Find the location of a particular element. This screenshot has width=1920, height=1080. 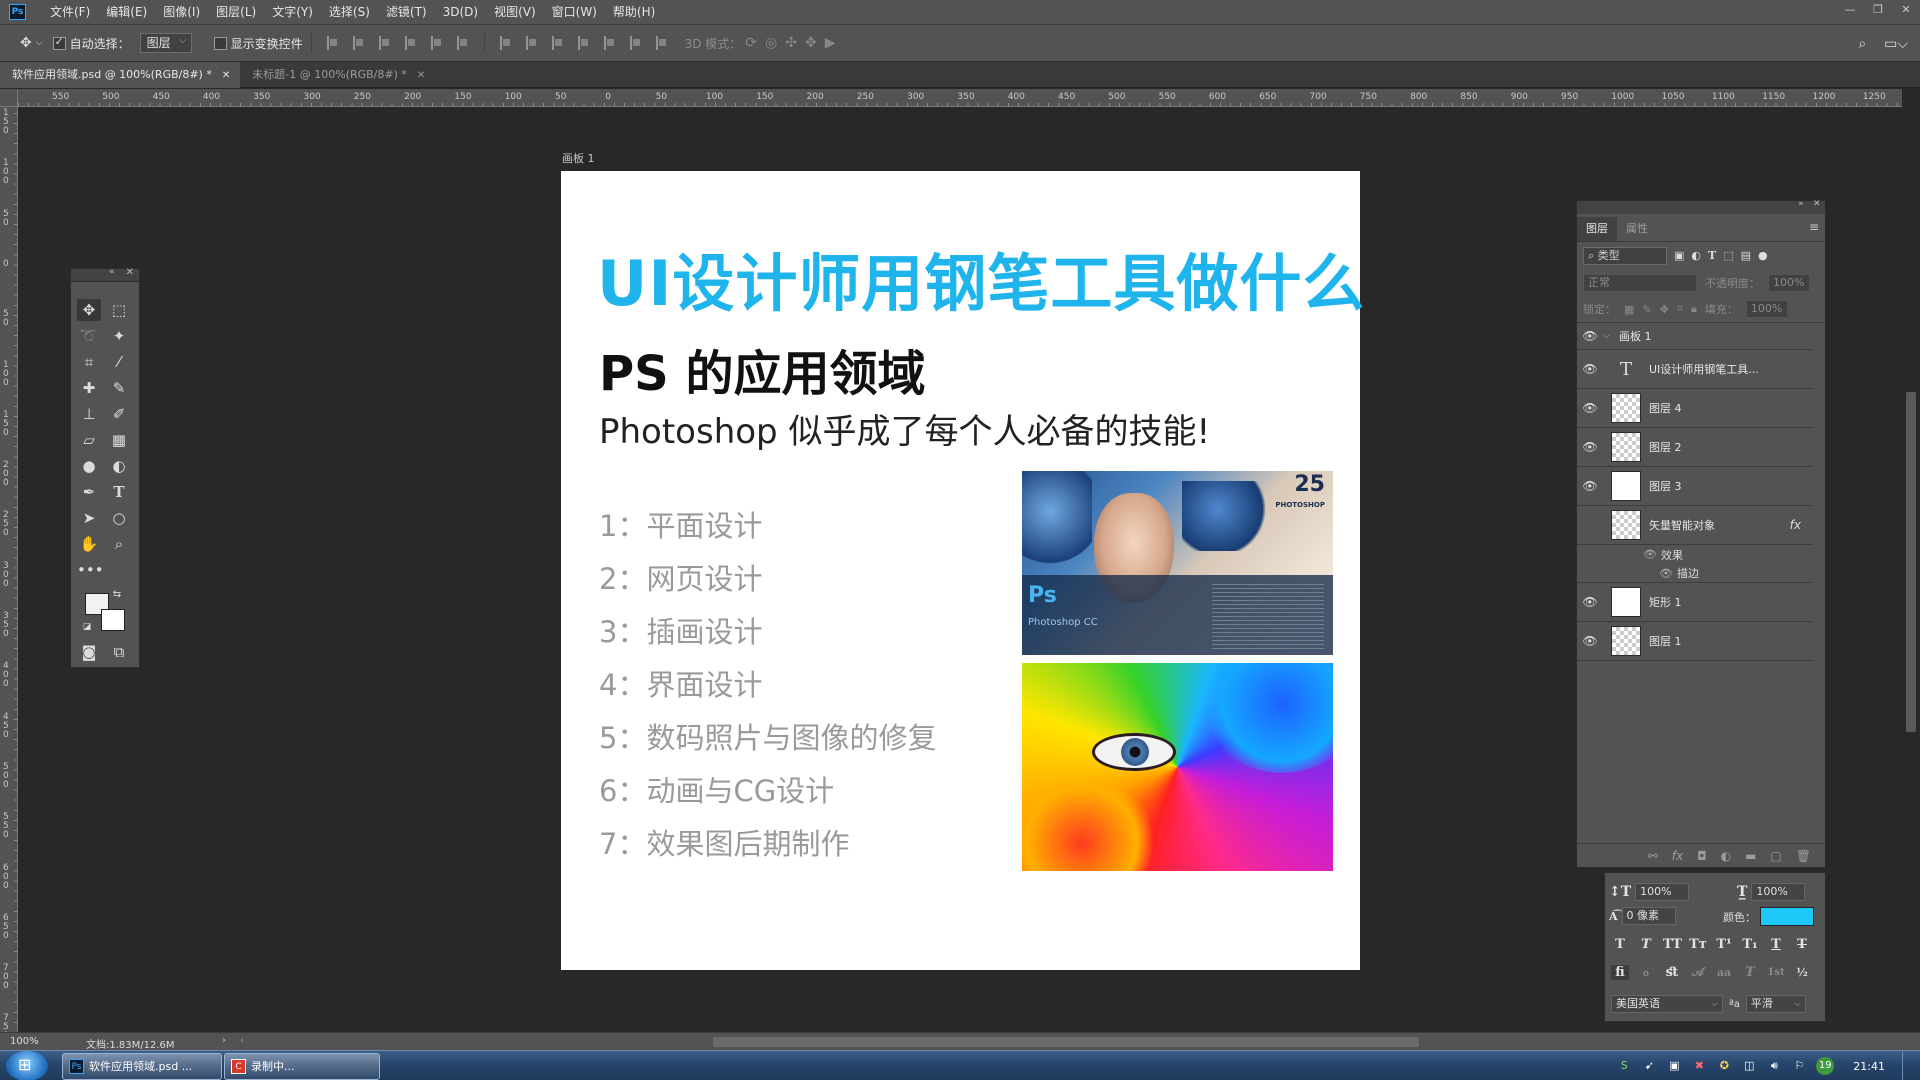

brush-tool-icon: ✎ is located at coordinates (119, 388).